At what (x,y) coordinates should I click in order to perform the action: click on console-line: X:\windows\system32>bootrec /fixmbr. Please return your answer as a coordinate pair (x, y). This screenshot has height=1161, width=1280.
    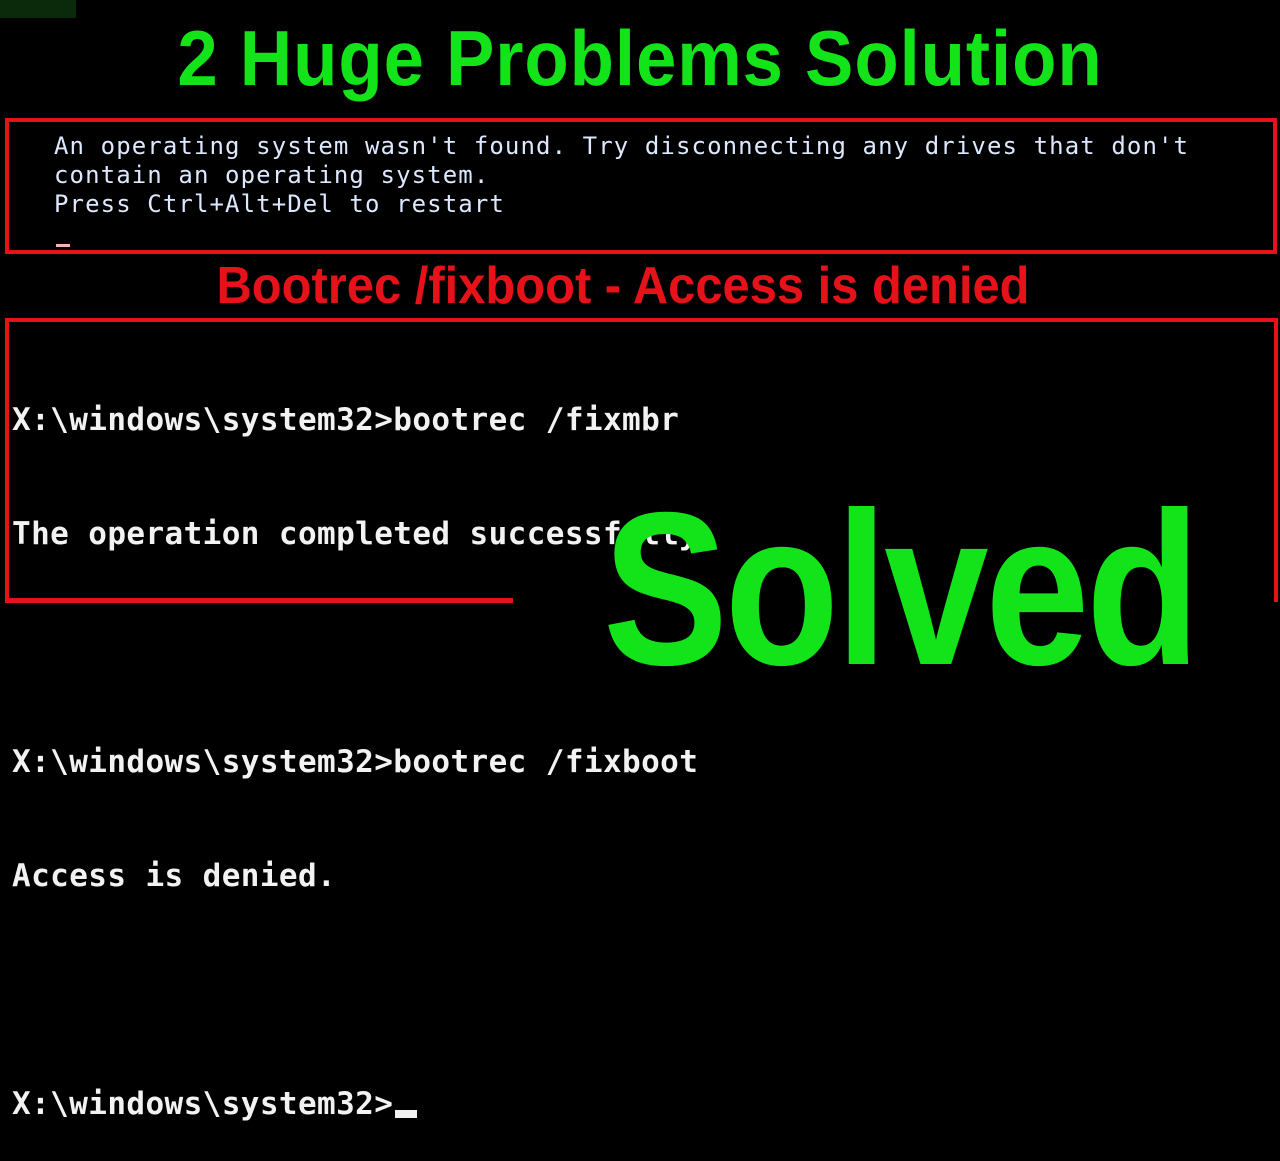
    Looking at the image, I should click on (346, 420).